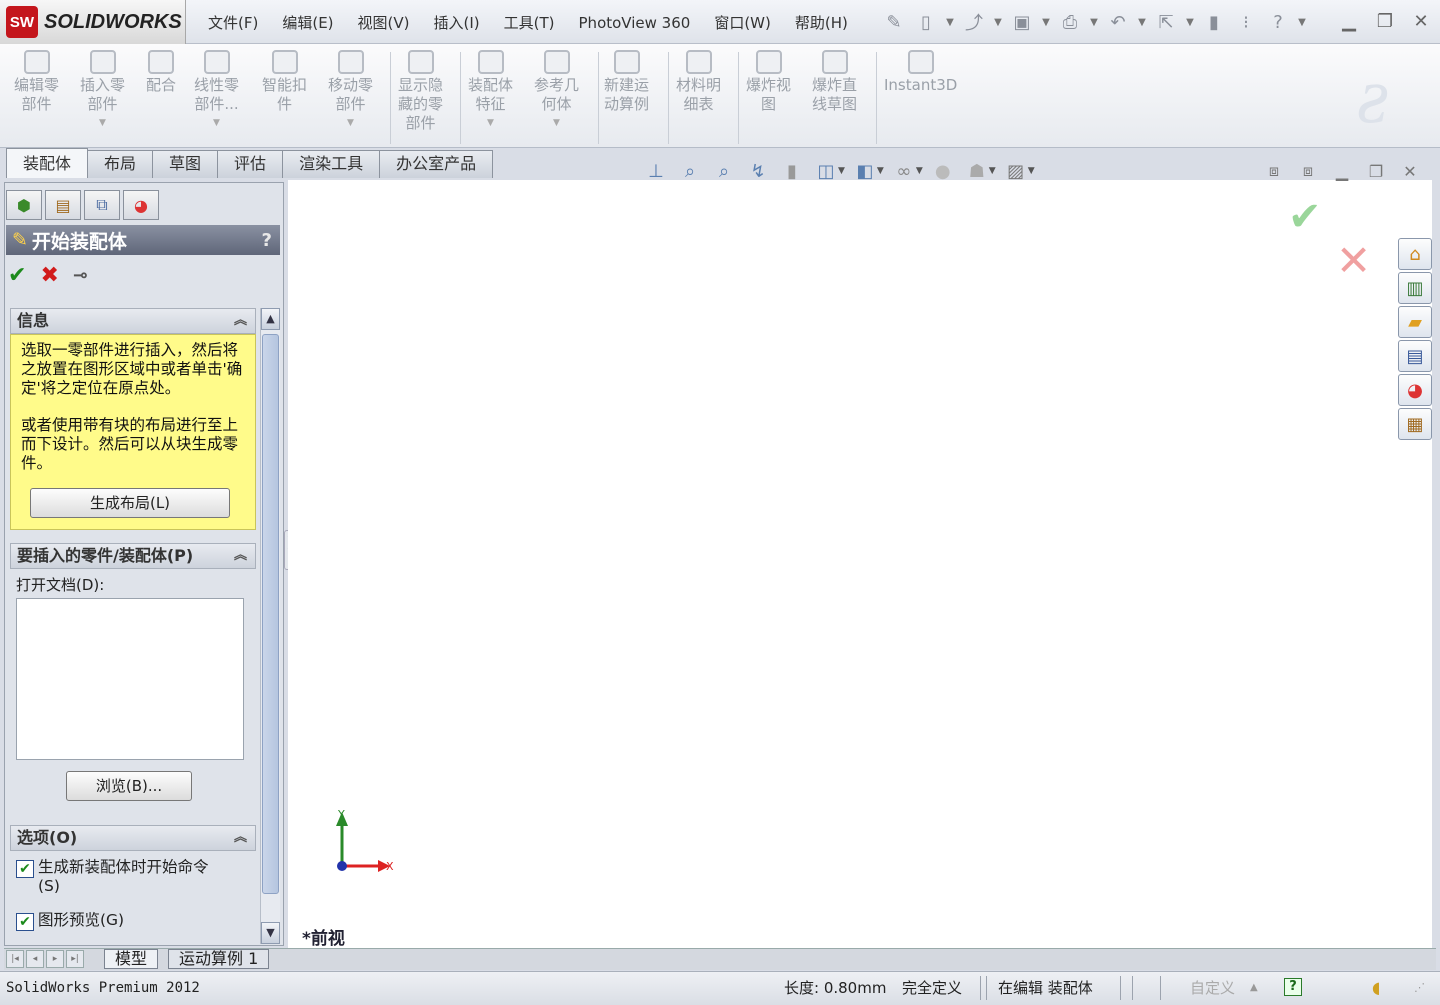 Image resolution: width=1440 pixels, height=1005 pixels. Describe the element at coordinates (768, 98) in the screenshot. I see `command-11: 爆炸视图` at that location.